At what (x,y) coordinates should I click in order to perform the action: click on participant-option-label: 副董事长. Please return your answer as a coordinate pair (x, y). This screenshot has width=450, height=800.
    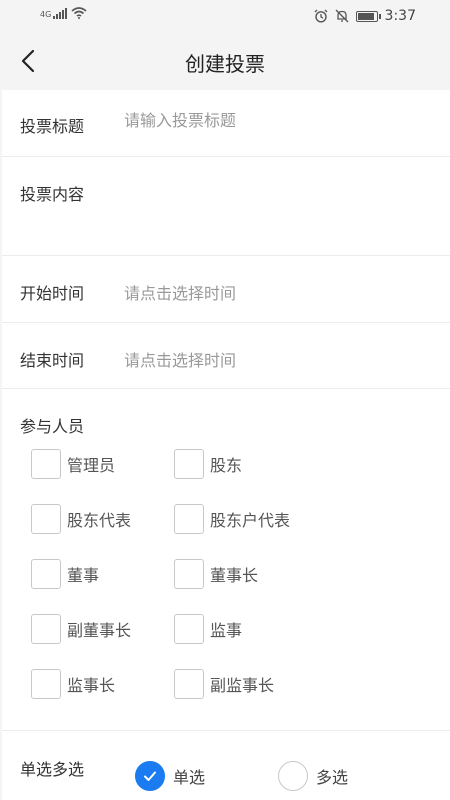
    Looking at the image, I should click on (99, 630).